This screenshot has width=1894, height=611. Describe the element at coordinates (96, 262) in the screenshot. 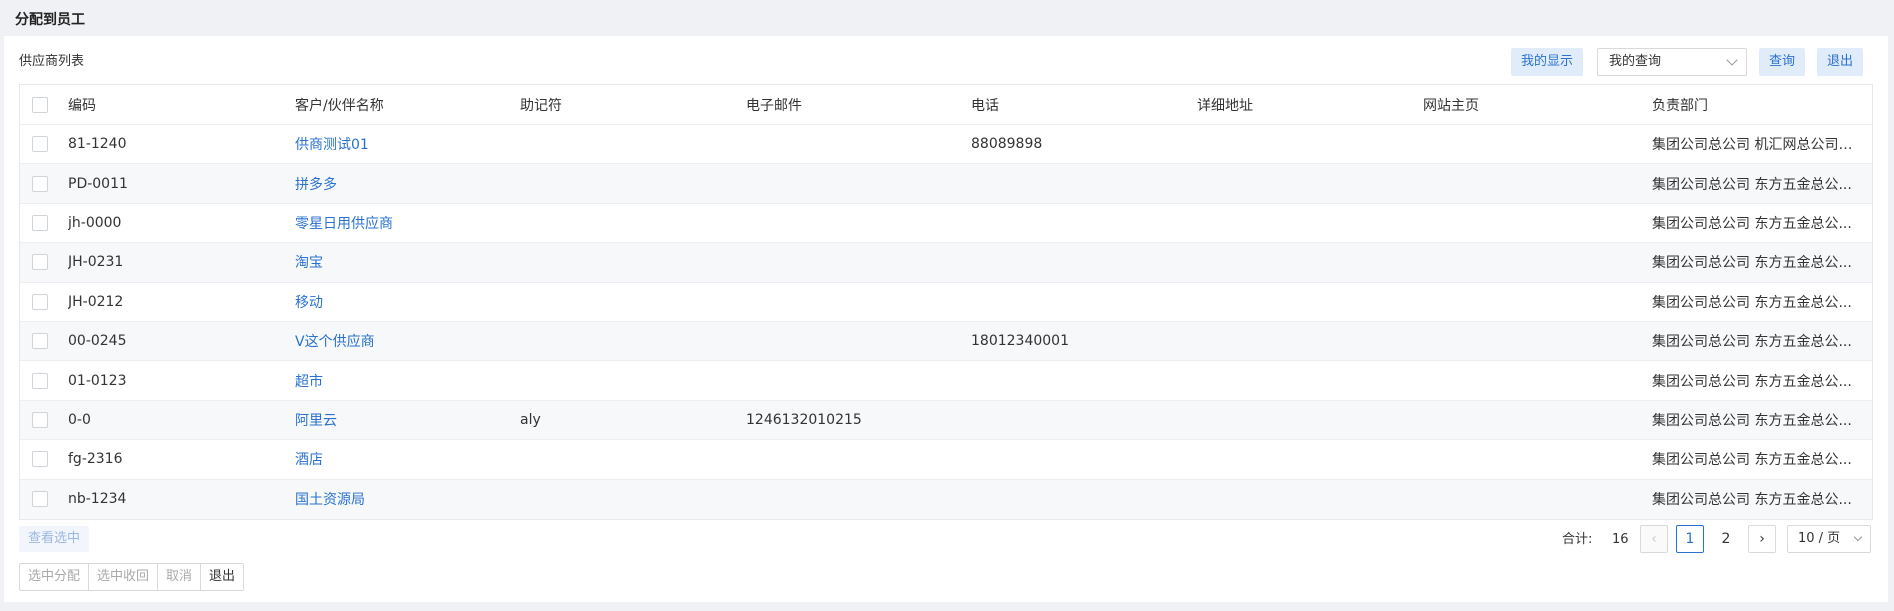

I see `cell-code: JH-0231` at that location.